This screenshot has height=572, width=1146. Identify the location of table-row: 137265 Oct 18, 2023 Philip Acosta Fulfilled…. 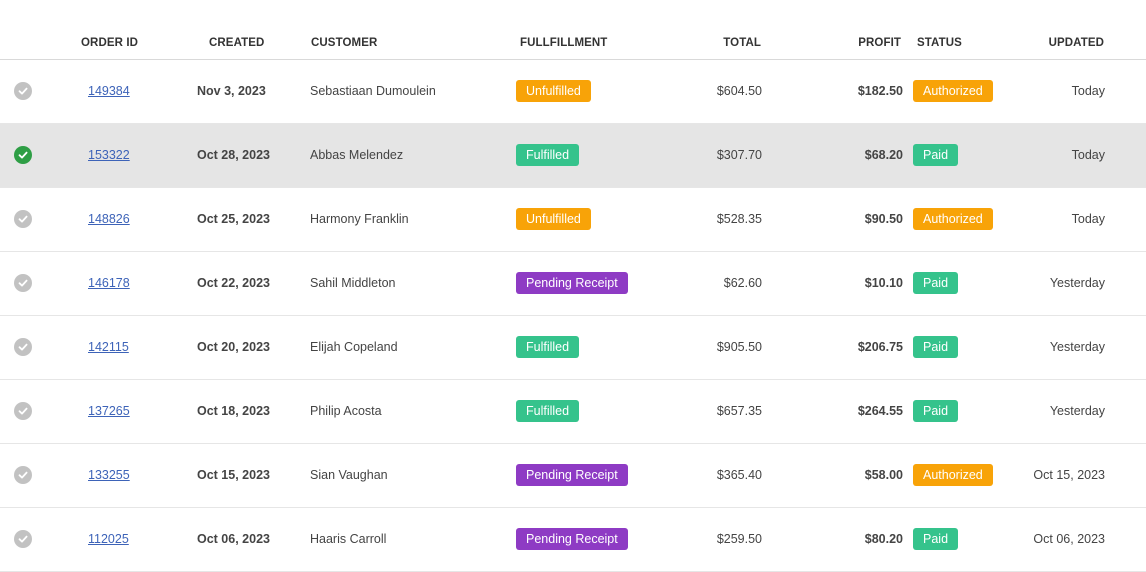
(573, 412).